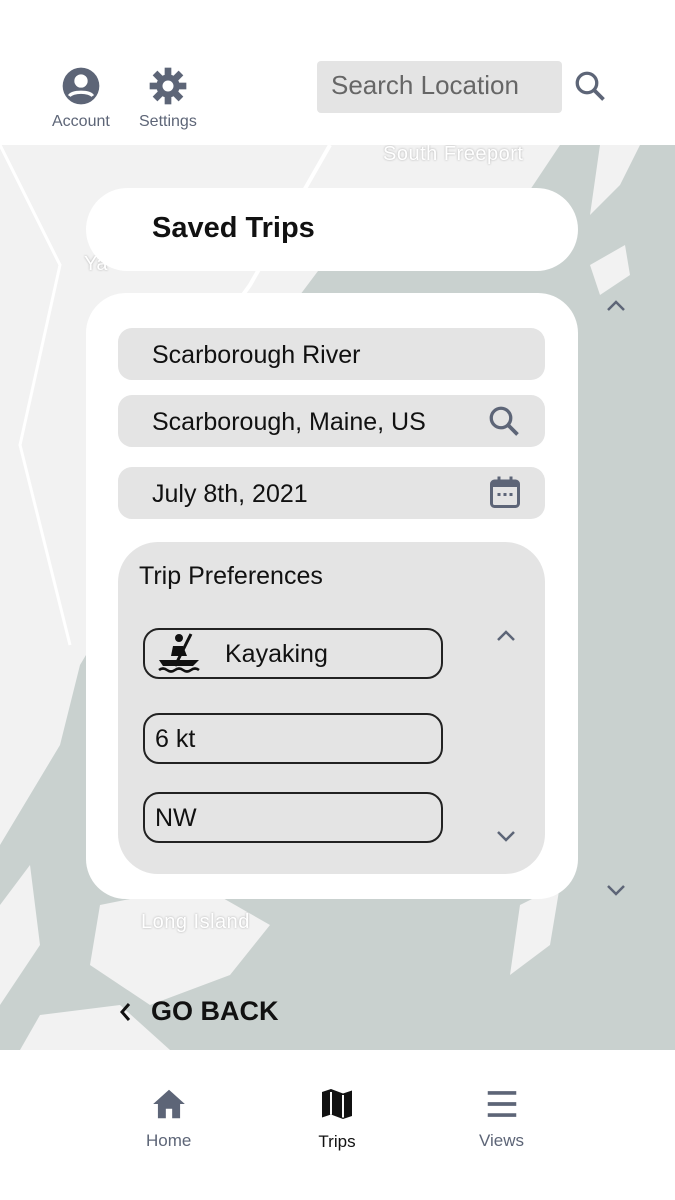 The height and width of the screenshot is (1200, 675). I want to click on nav-home-label: Home, so click(169, 1140).